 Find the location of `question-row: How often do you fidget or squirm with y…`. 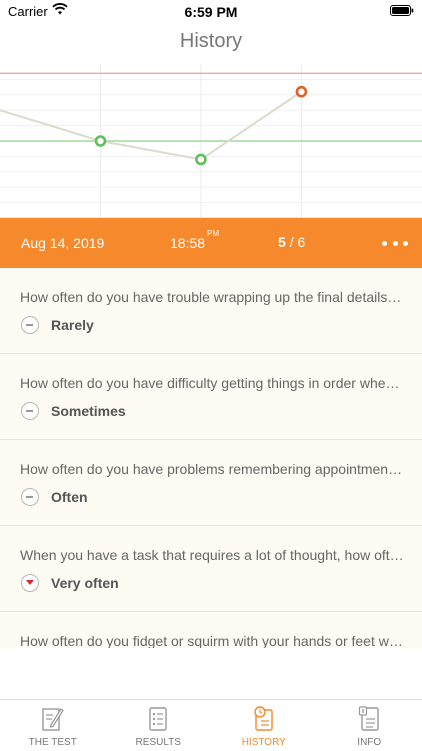

question-row: How often do you fidget or squirm with y… is located at coordinates (211, 630).